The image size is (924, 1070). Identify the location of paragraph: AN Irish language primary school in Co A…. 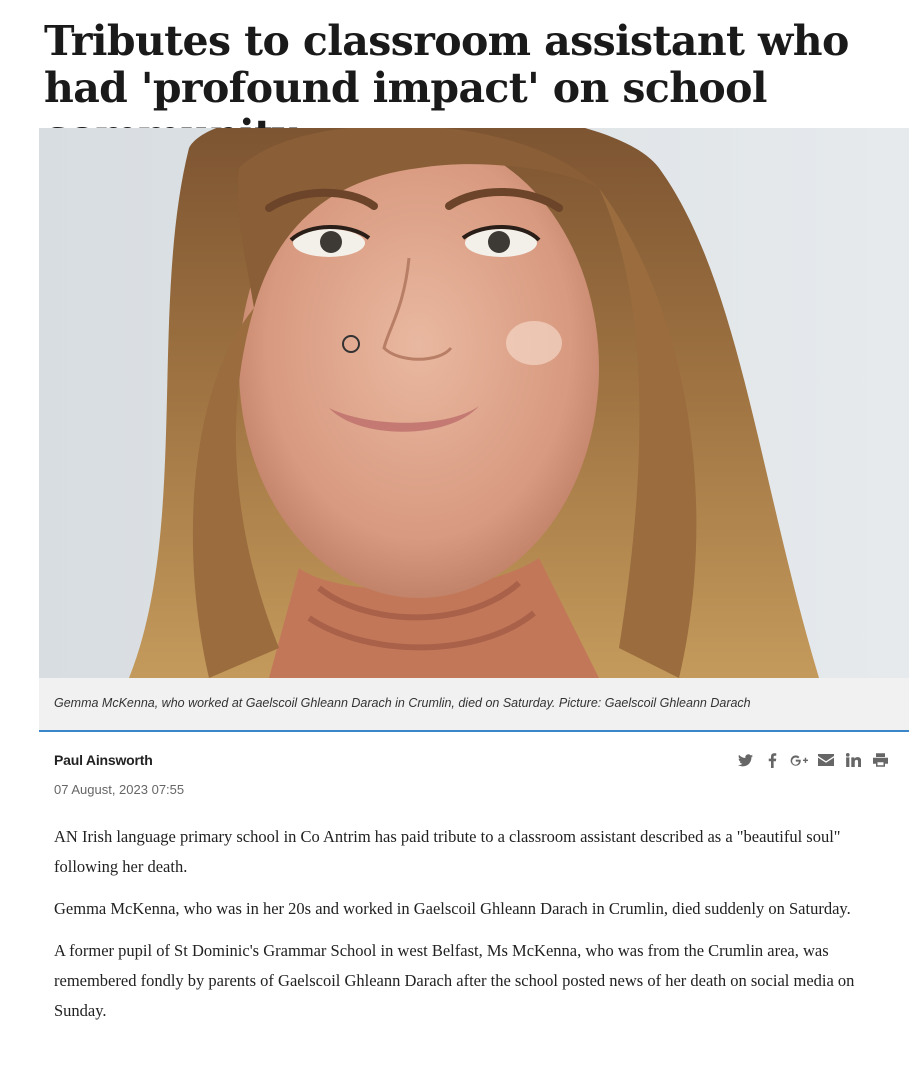
(447, 851).